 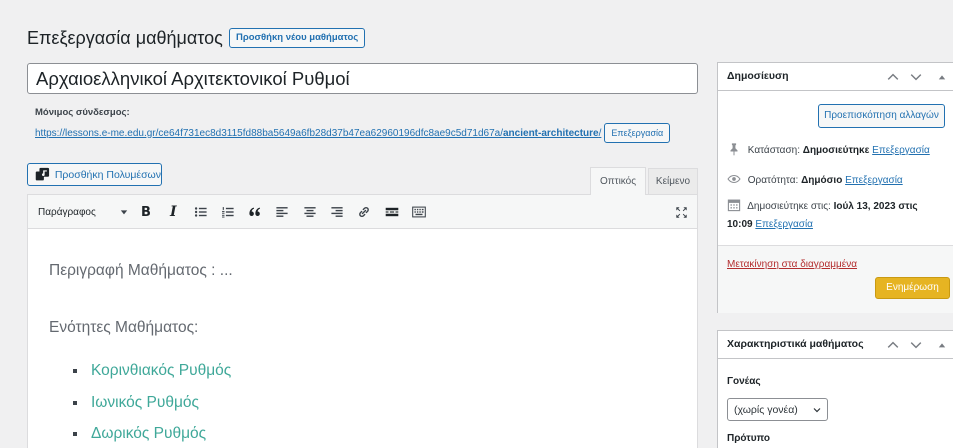 I want to click on link-button, so click(x=364, y=212).